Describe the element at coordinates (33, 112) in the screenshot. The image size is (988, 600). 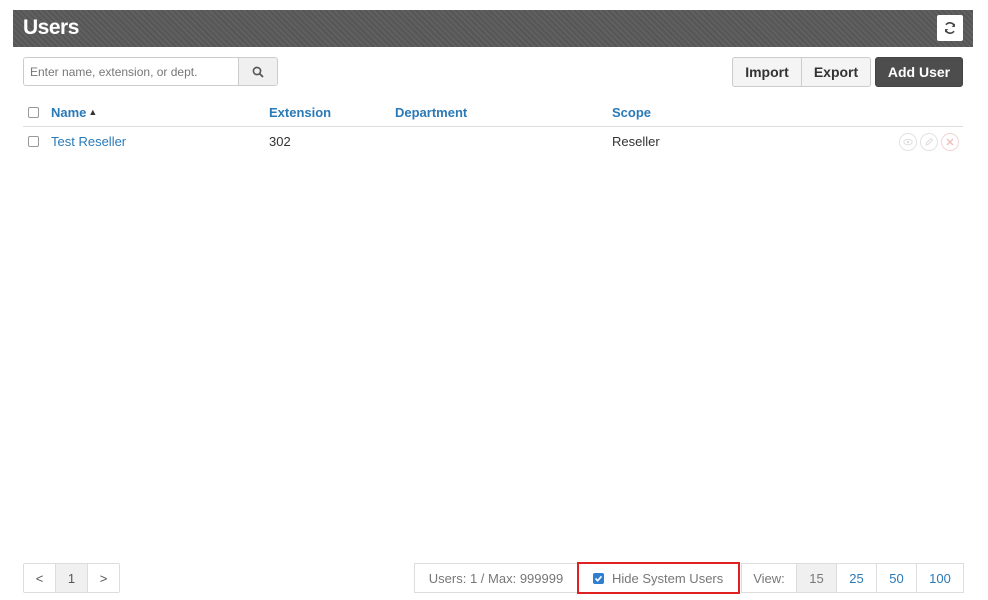
I see `select-all-checkbox` at that location.